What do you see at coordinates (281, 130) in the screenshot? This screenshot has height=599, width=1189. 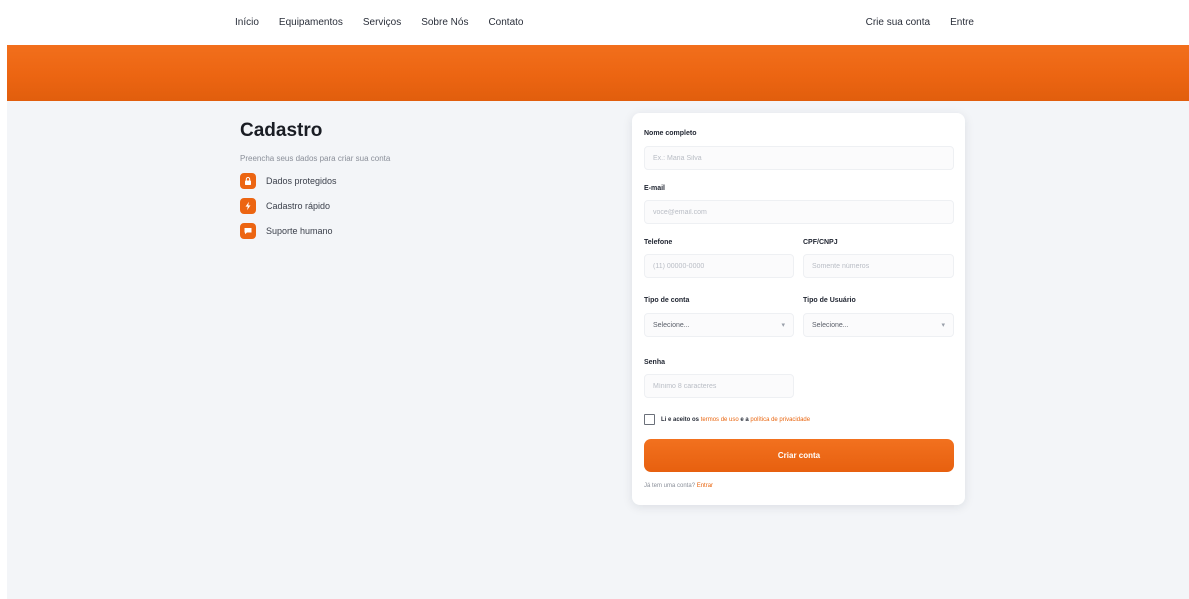 I see `page-title: Cadastro` at bounding box center [281, 130].